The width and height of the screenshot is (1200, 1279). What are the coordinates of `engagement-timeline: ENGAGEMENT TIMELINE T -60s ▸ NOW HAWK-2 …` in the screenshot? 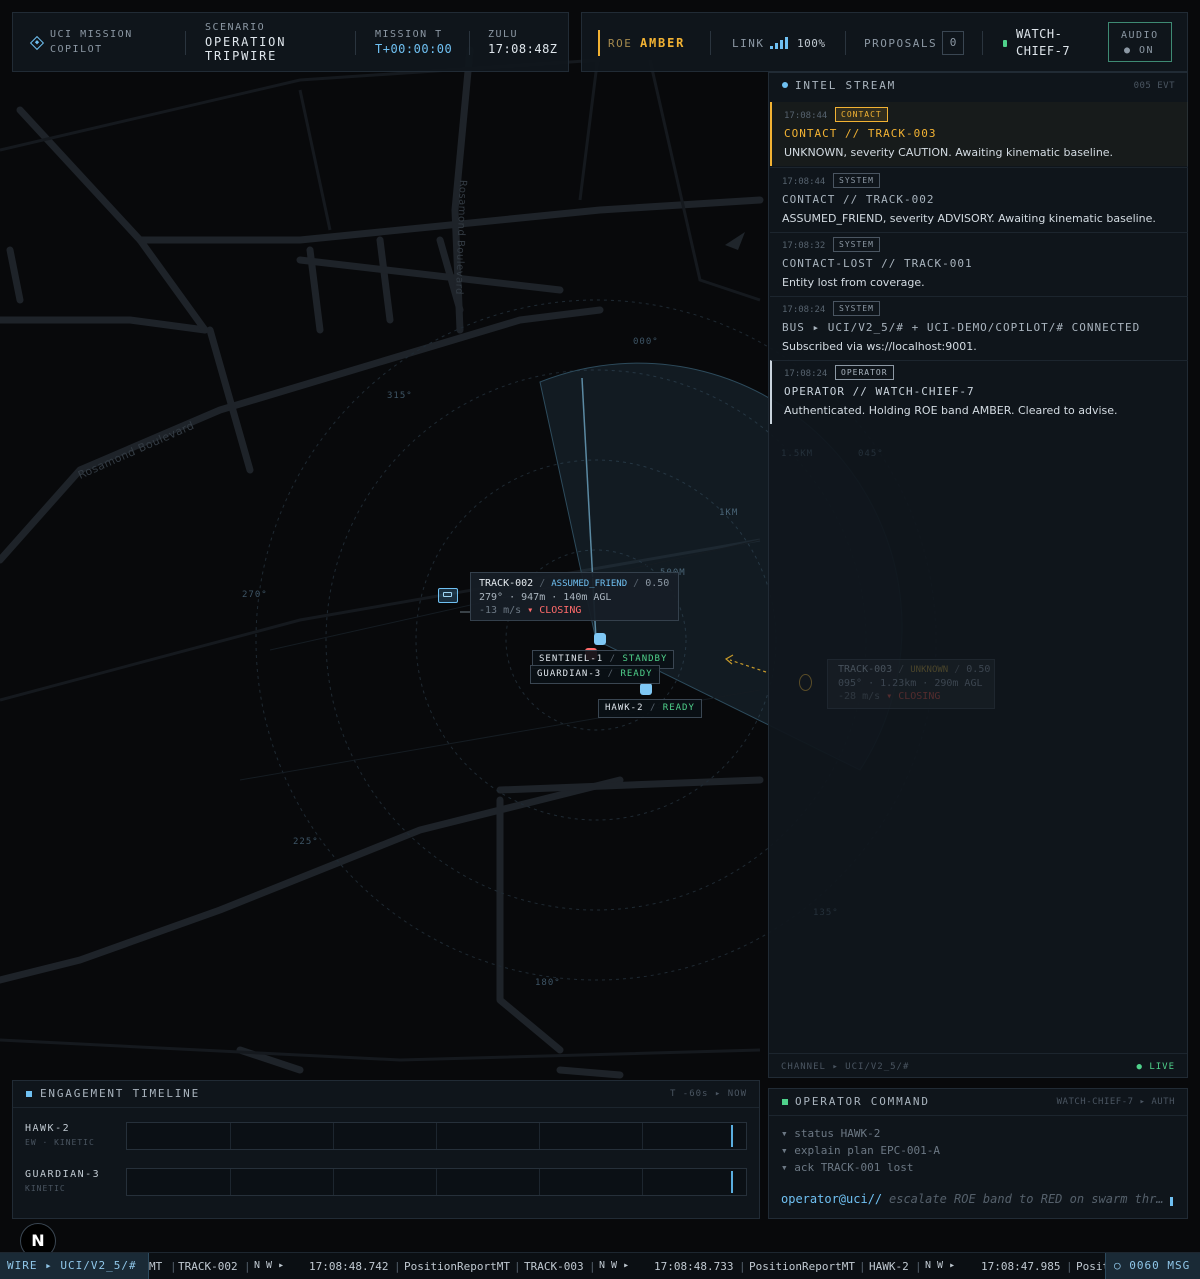 It's located at (386, 1149).